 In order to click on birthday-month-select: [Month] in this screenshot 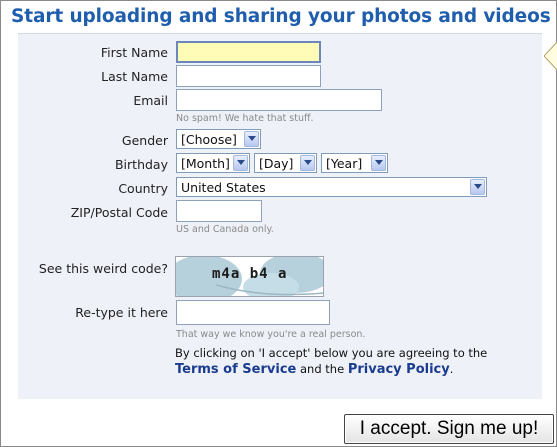, I will do `click(213, 163)`.